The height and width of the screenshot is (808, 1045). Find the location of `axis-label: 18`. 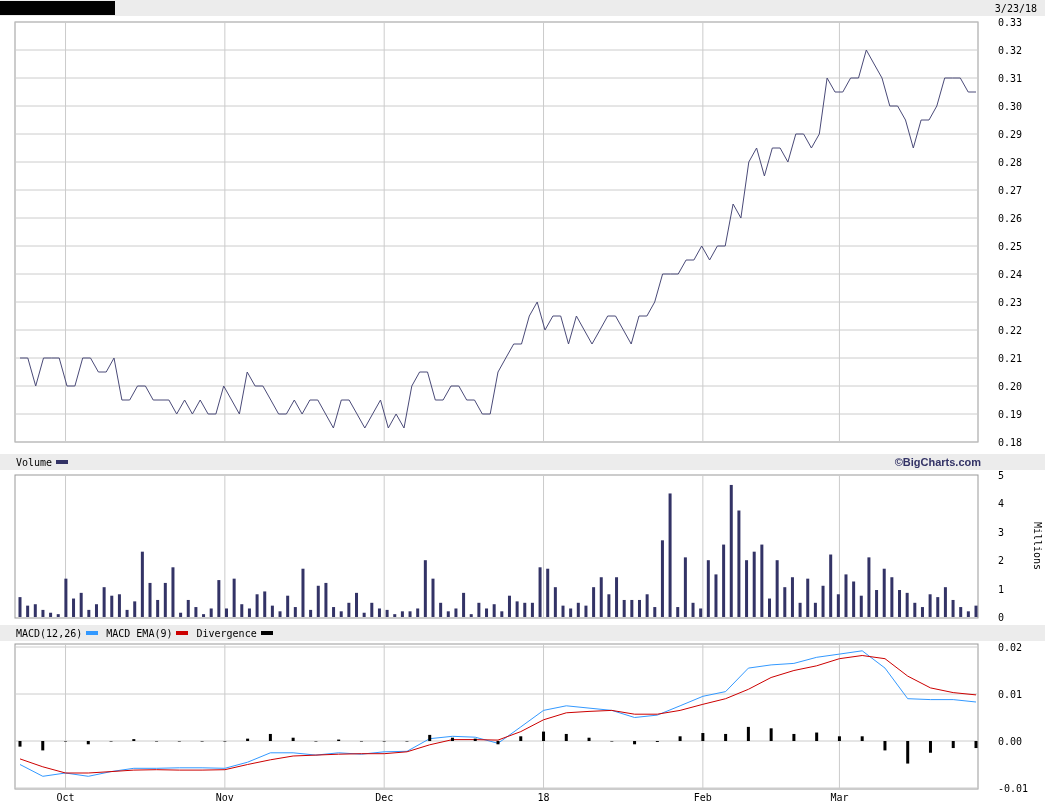

axis-label: 18 is located at coordinates (543, 797).